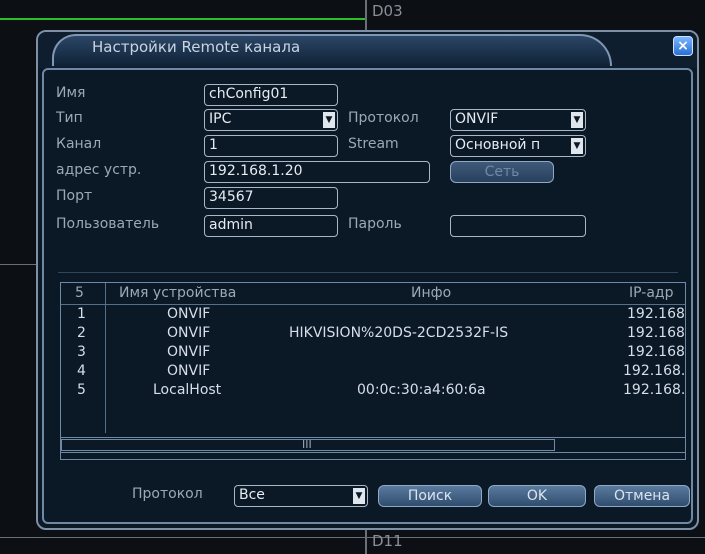  I want to click on user-field: admin, so click(271, 226).